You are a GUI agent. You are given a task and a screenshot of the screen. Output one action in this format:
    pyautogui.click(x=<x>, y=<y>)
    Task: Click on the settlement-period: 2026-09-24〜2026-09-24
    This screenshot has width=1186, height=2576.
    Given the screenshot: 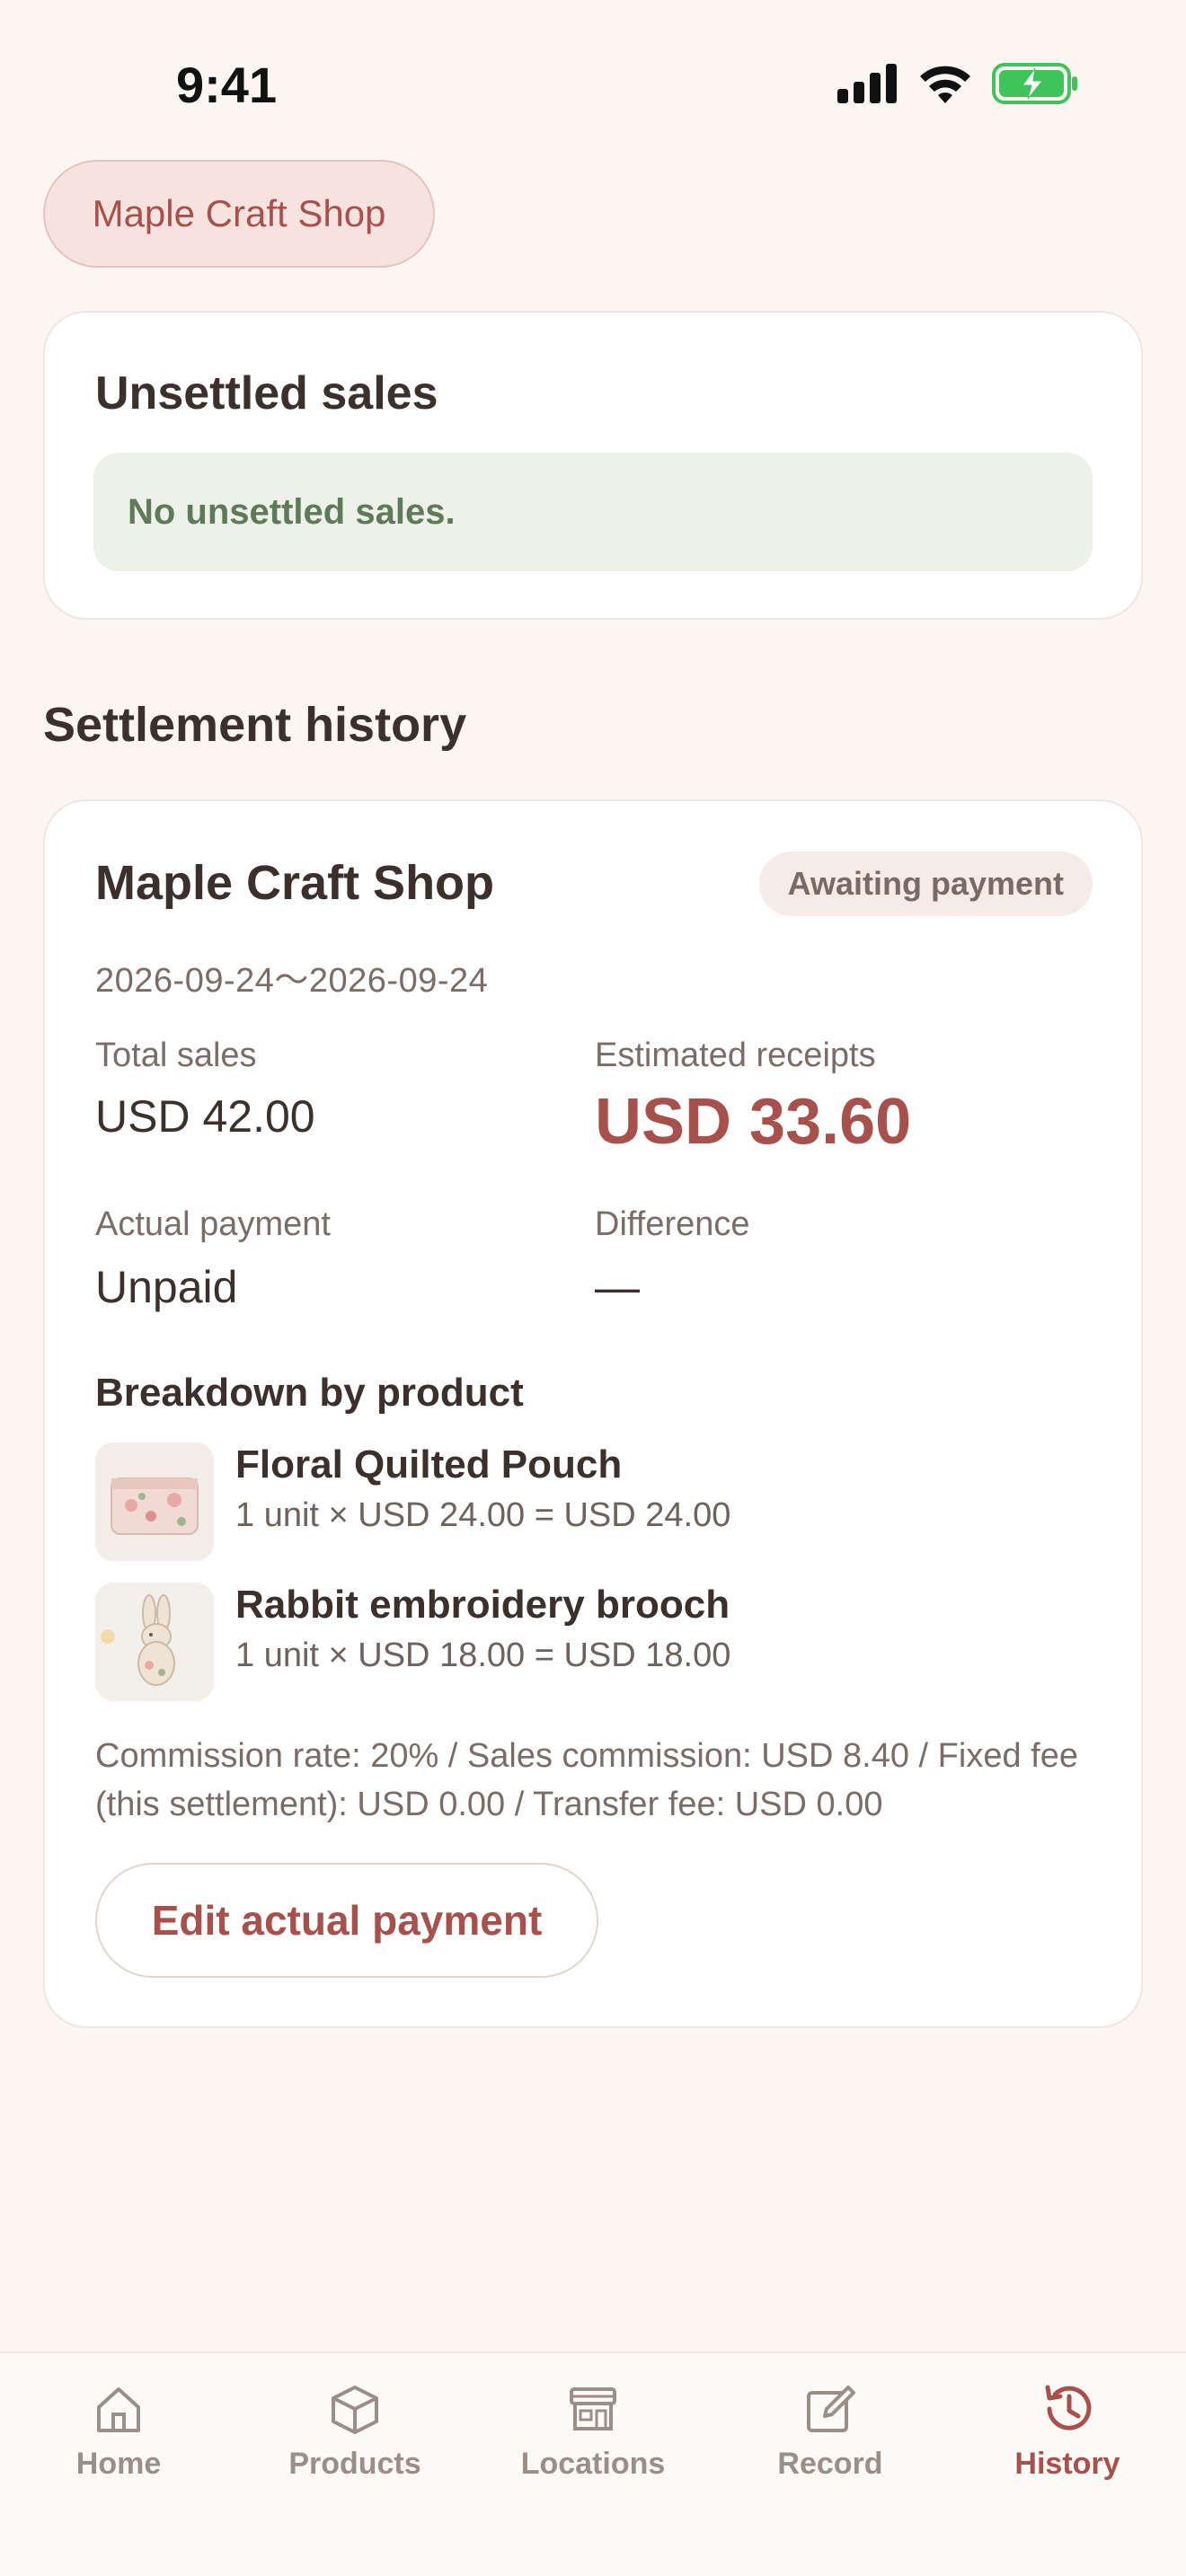 What is the action you would take?
    pyautogui.click(x=292, y=981)
    